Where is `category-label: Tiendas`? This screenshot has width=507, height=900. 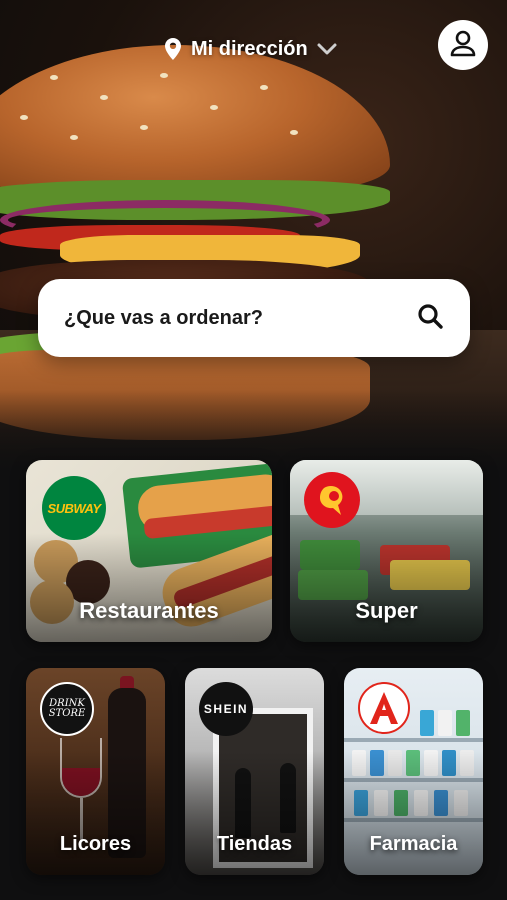 category-label: Tiendas is located at coordinates (254, 844).